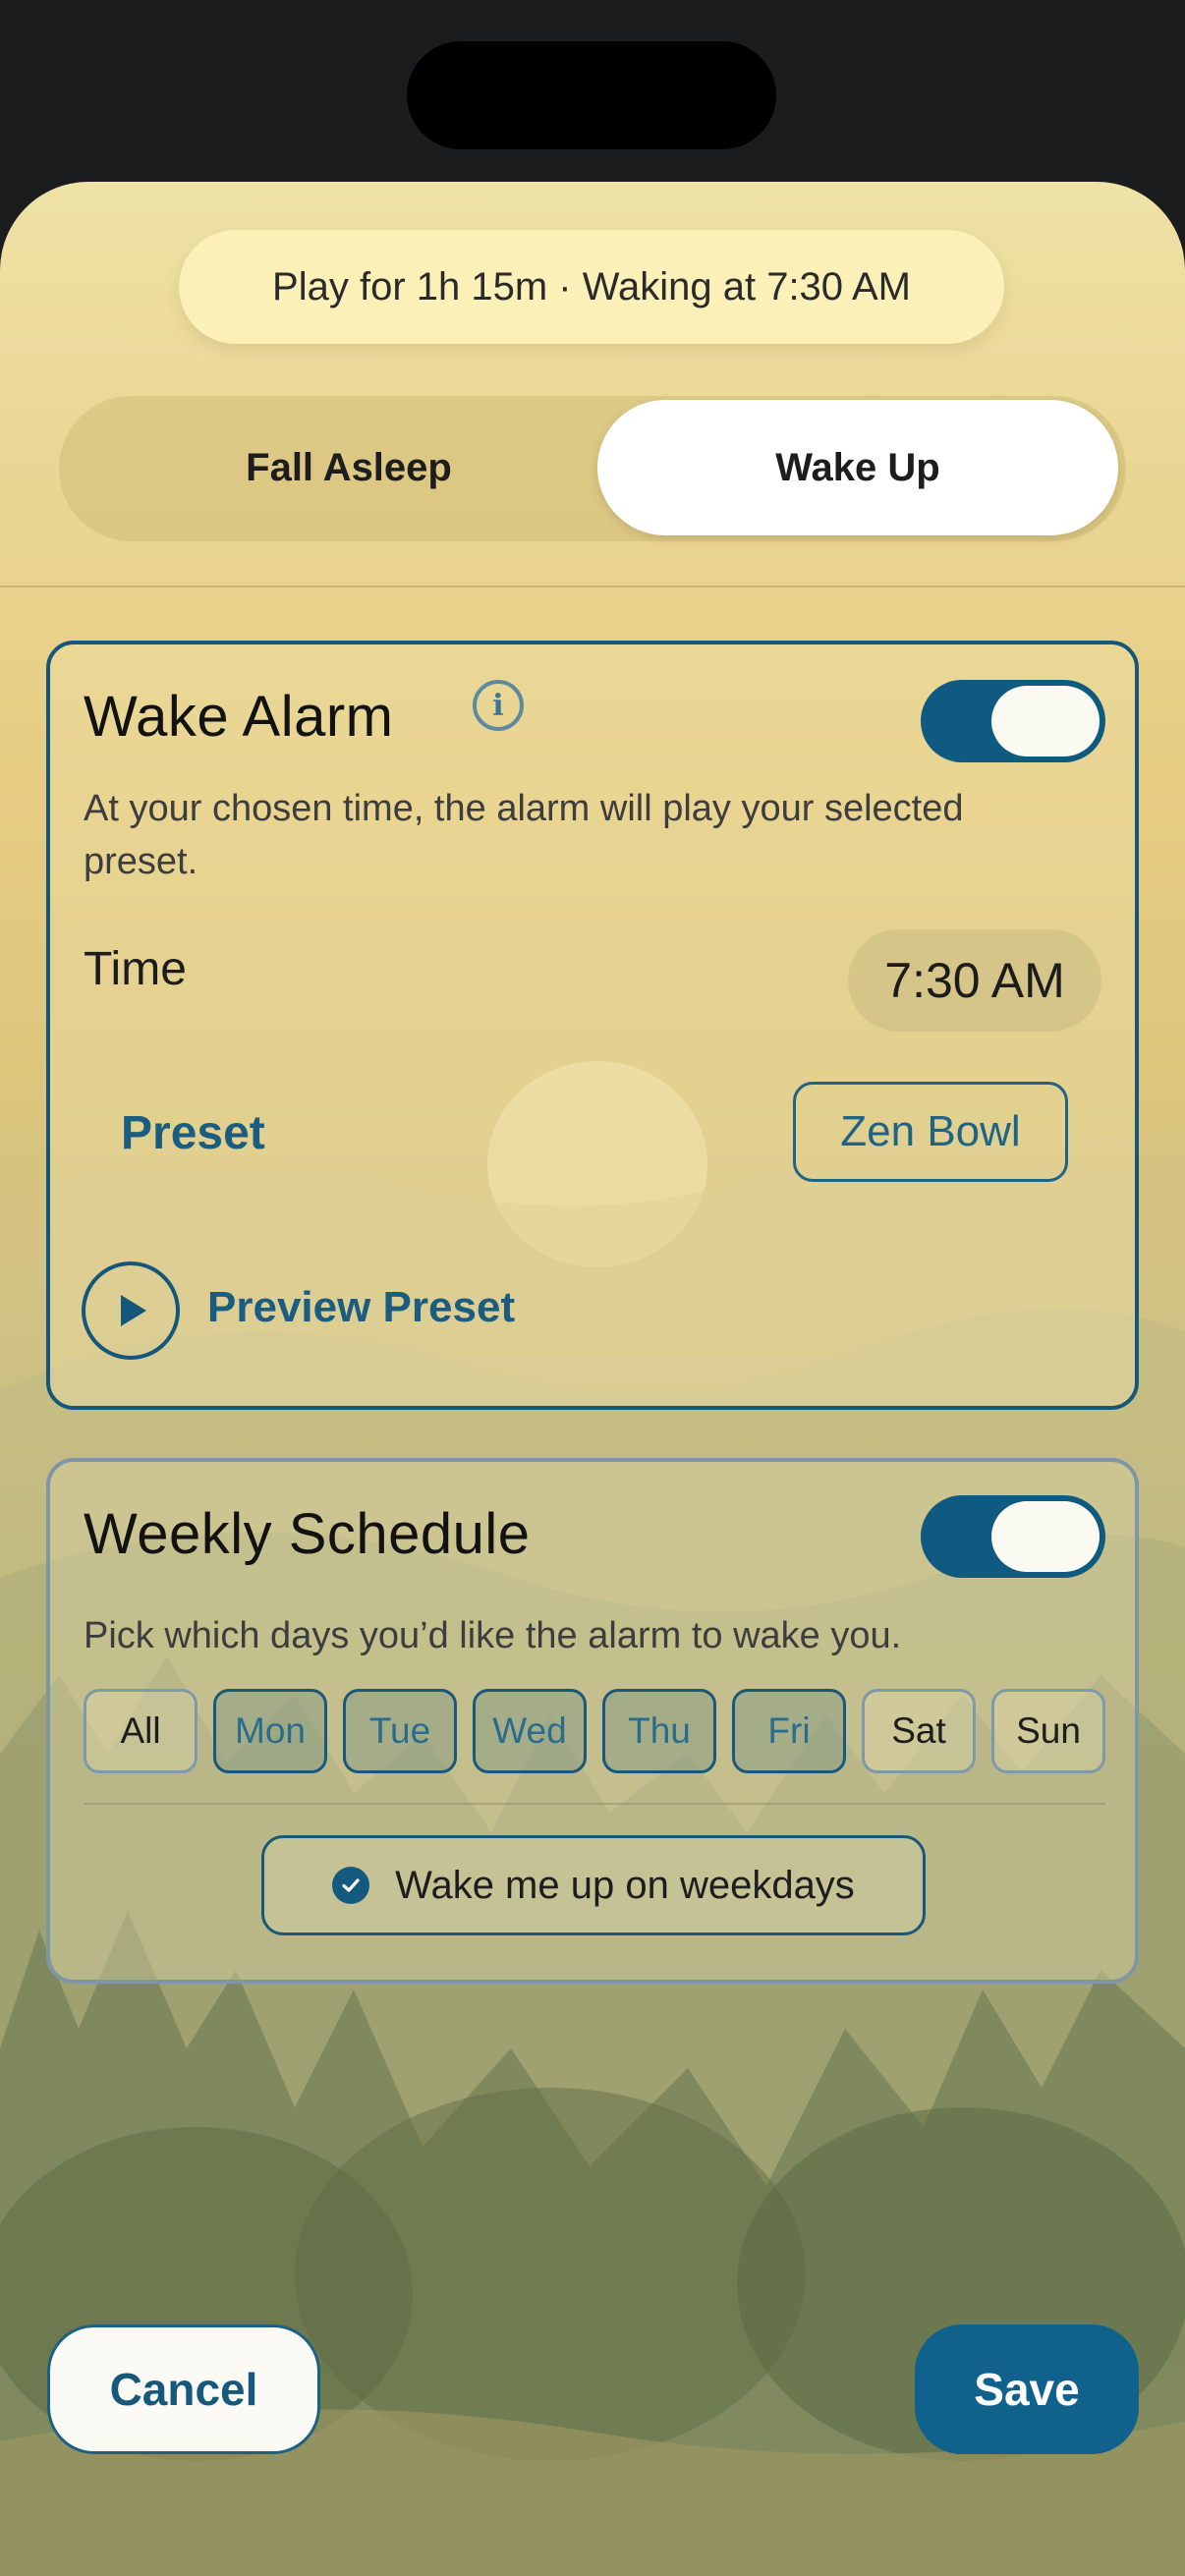 This screenshot has width=1185, height=2576. What do you see at coordinates (361, 1307) in the screenshot?
I see `preview-preset-button: Preview Preset` at bounding box center [361, 1307].